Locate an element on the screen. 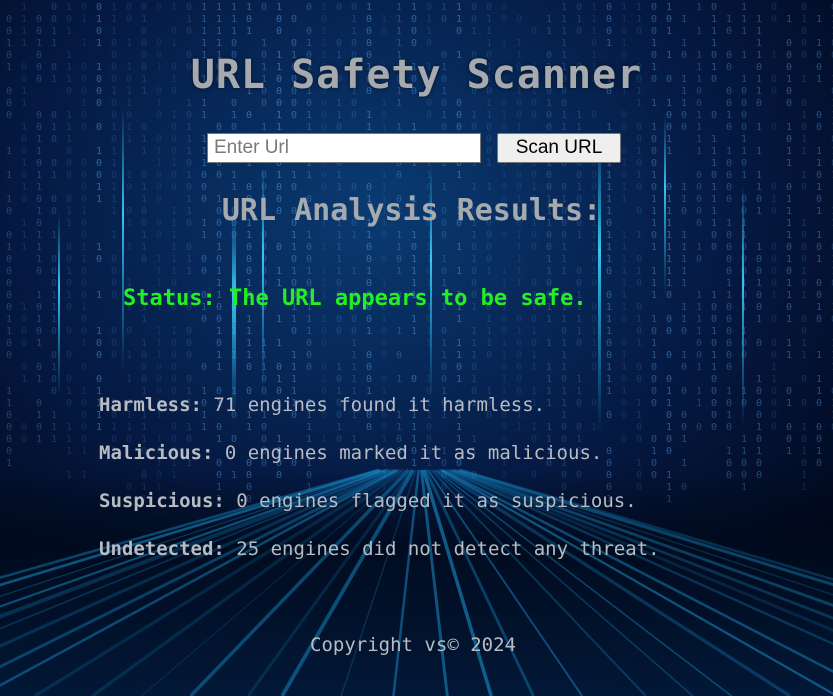 This screenshot has height=696, width=833. harmless-stat: Harmless: 71 engines found it harmless. is located at coordinates (322, 405).